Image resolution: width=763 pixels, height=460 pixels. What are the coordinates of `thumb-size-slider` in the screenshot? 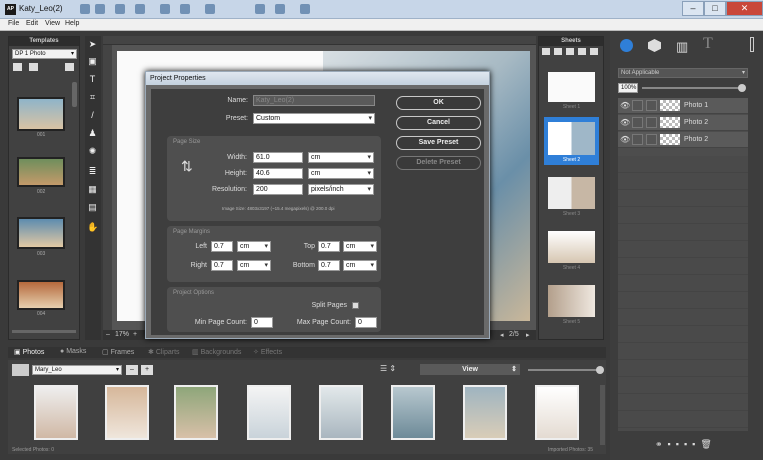 It's located at (563, 370).